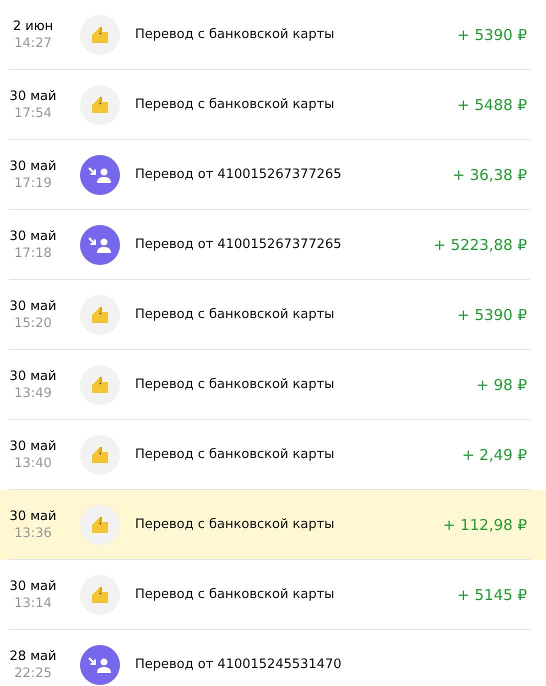 Image resolution: width=546 pixels, height=686 pixels. Describe the element at coordinates (33, 253) in the screenshot. I see `operation-time: 17:18` at that location.